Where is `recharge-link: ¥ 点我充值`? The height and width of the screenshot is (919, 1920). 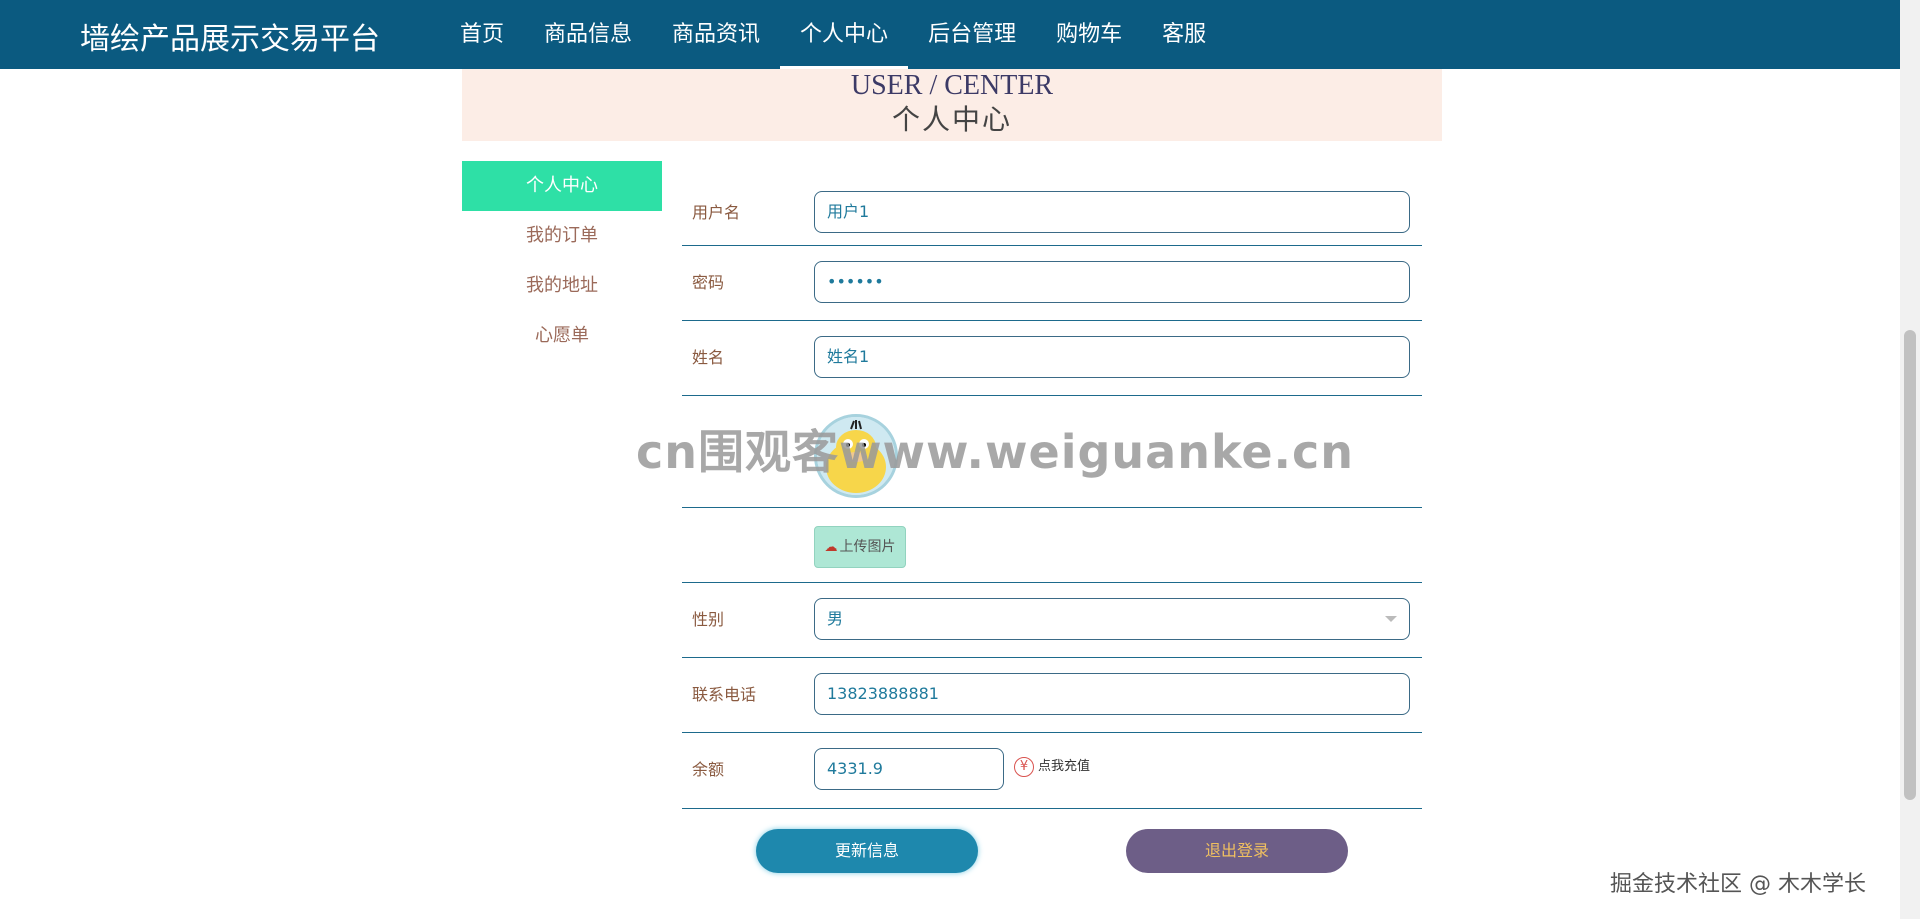
recharge-link: ¥ 点我充值 is located at coordinates (1052, 767).